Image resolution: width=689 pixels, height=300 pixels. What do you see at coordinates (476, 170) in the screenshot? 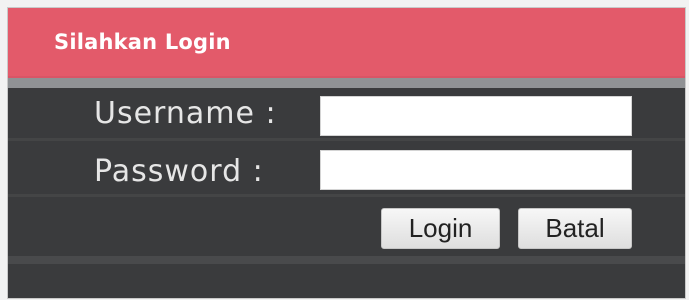
I see `password-input` at bounding box center [476, 170].